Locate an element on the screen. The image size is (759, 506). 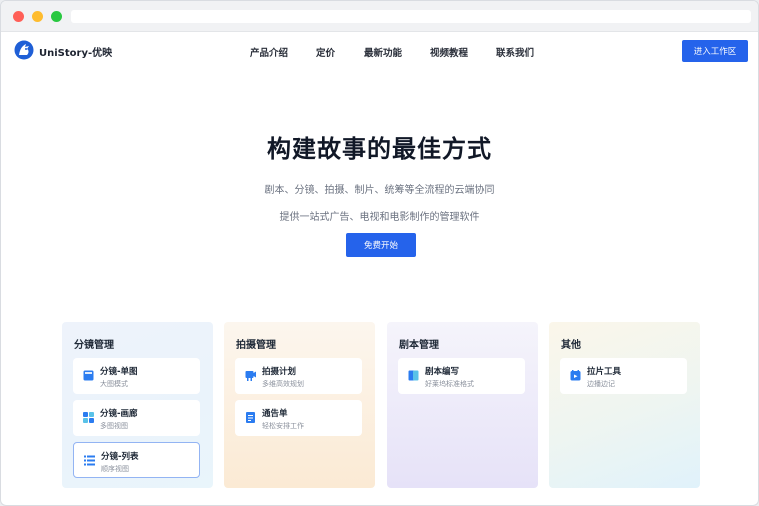
hero-subtitle-1: 剧本、分镜、拍摄、制片、统筹等全流程的云端协同 is located at coordinates (379, 190).